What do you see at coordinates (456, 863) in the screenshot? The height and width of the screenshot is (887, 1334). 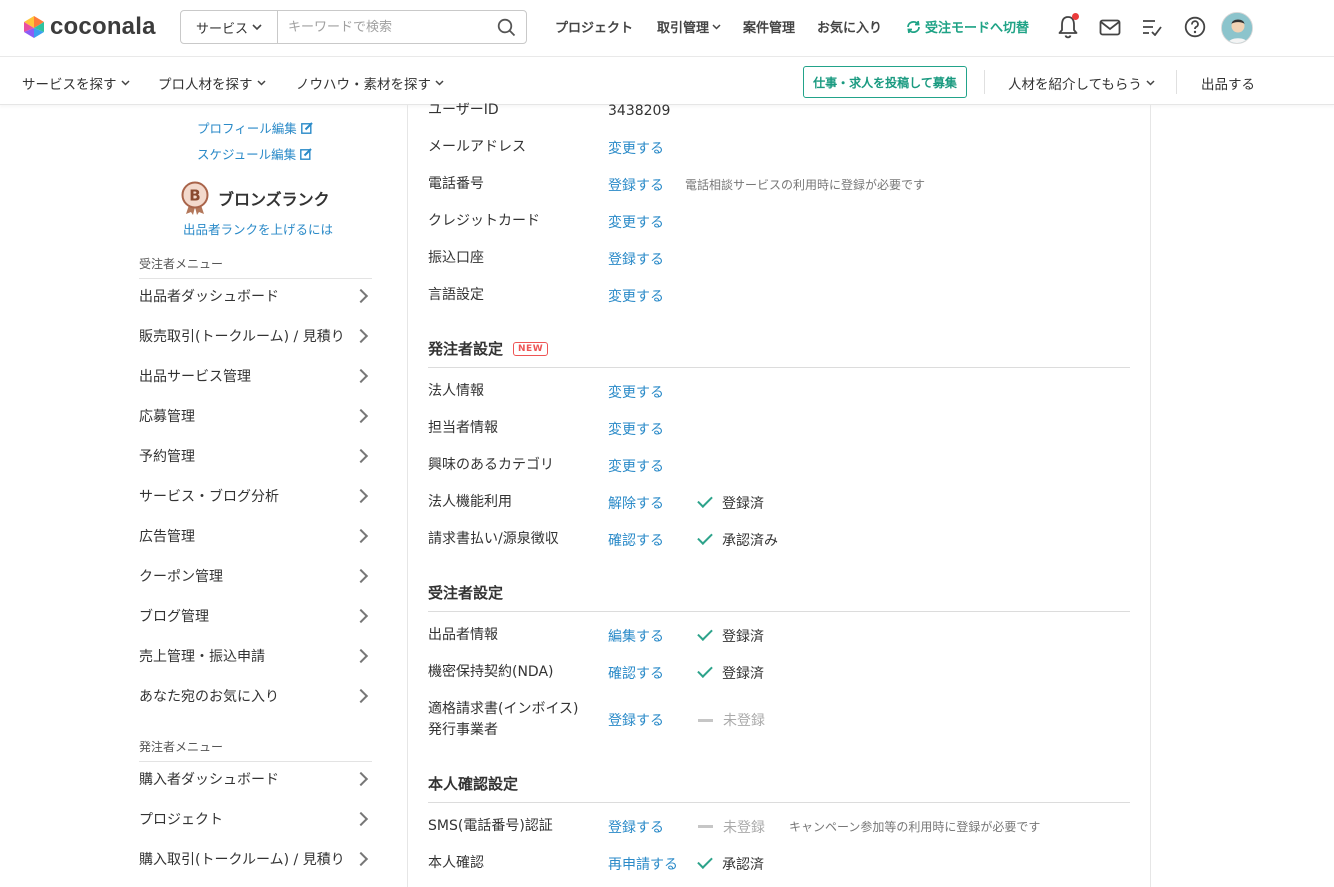 I see `row-label: 本人確認` at bounding box center [456, 863].